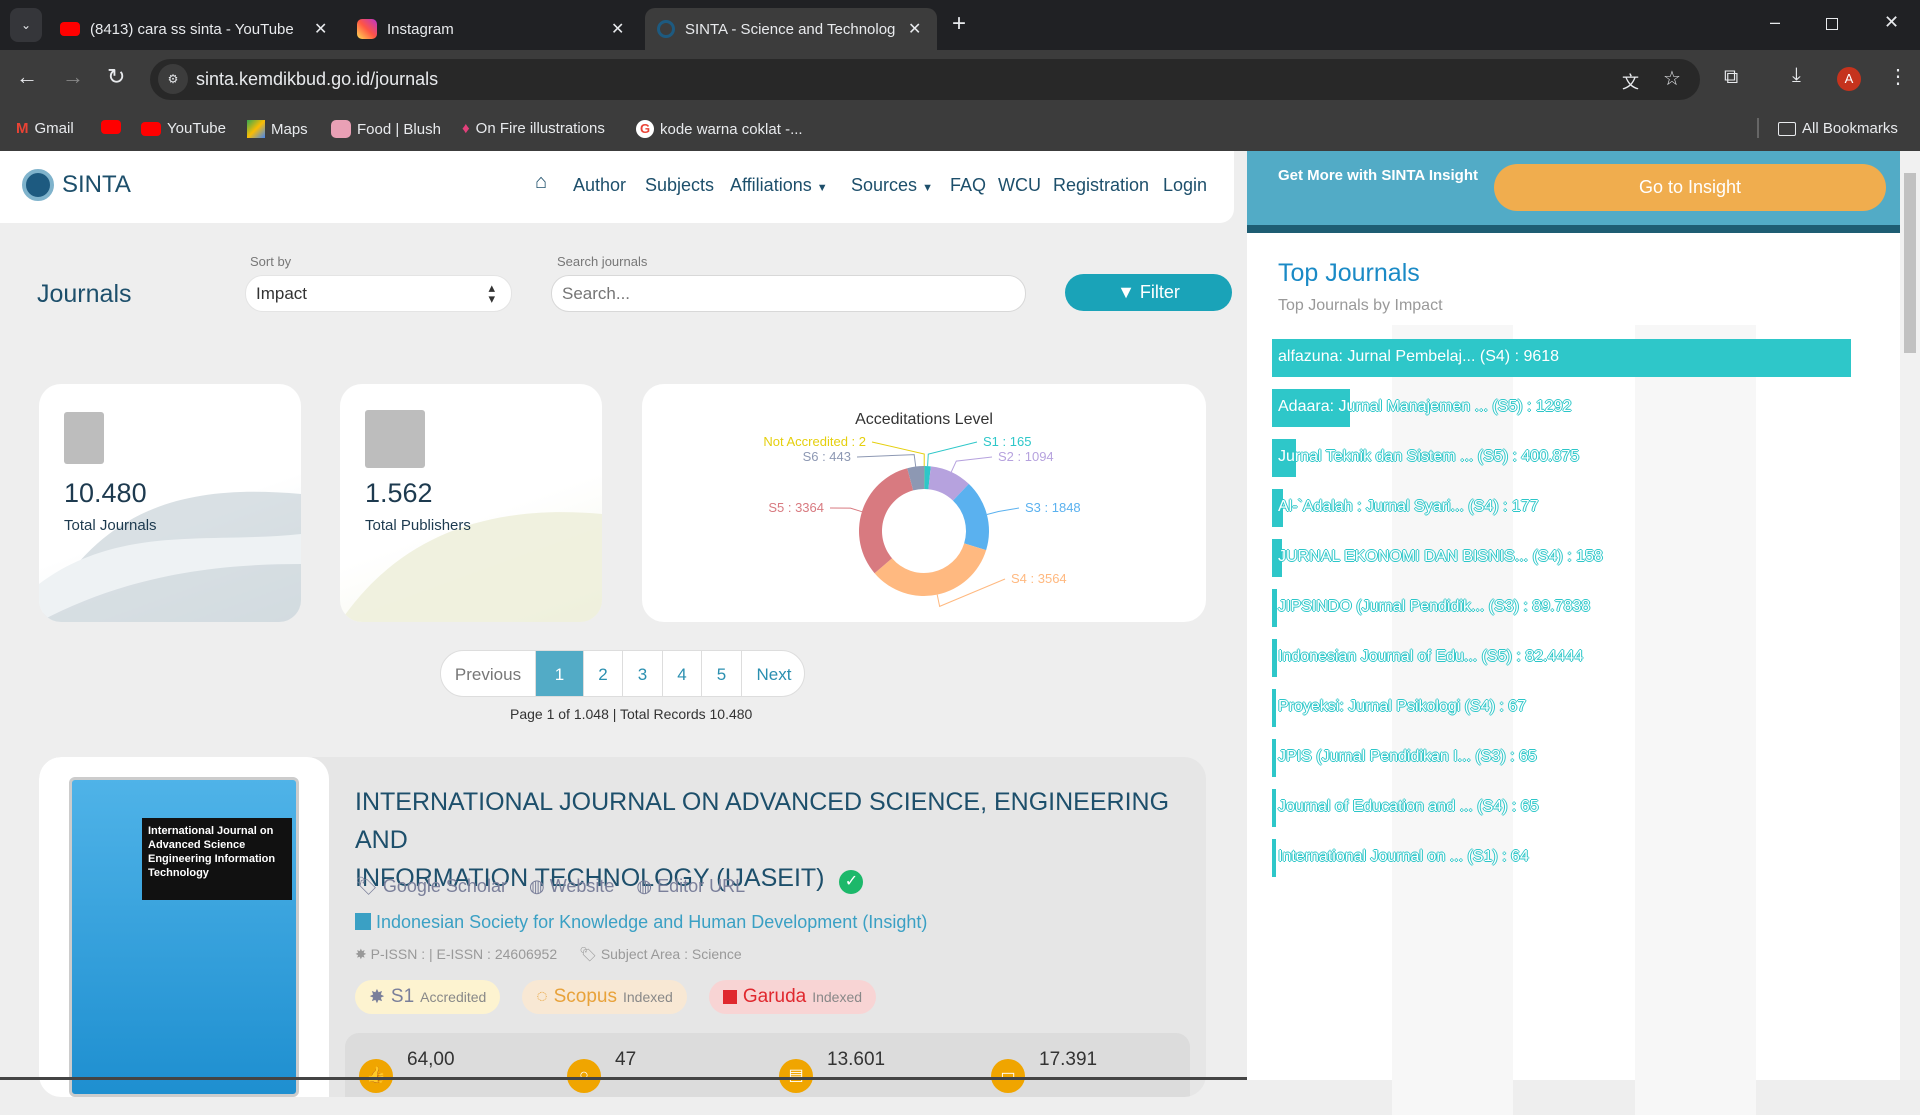 The image size is (1920, 1115). I want to click on thumbs-up-icon: 👍, so click(376, 1076).